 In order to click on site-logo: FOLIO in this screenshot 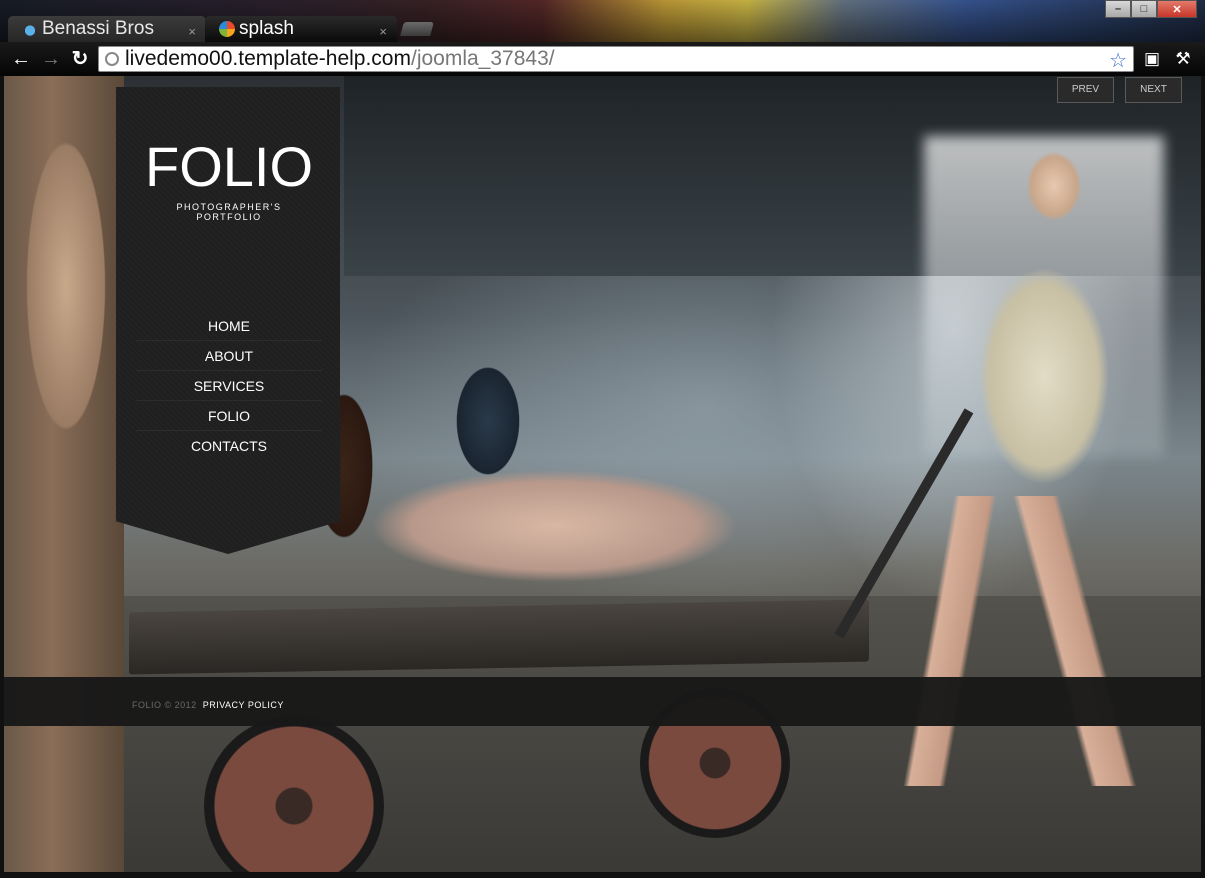, I will do `click(229, 167)`.